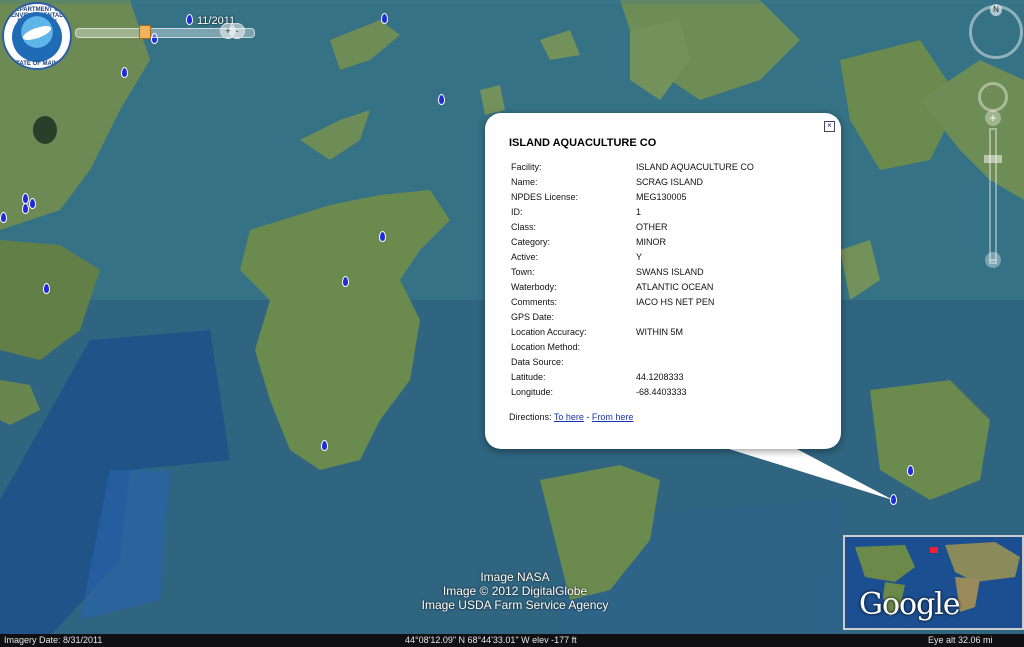 The image size is (1024, 647). I want to click on attribute-label: Location Accuracy:, so click(549, 331).